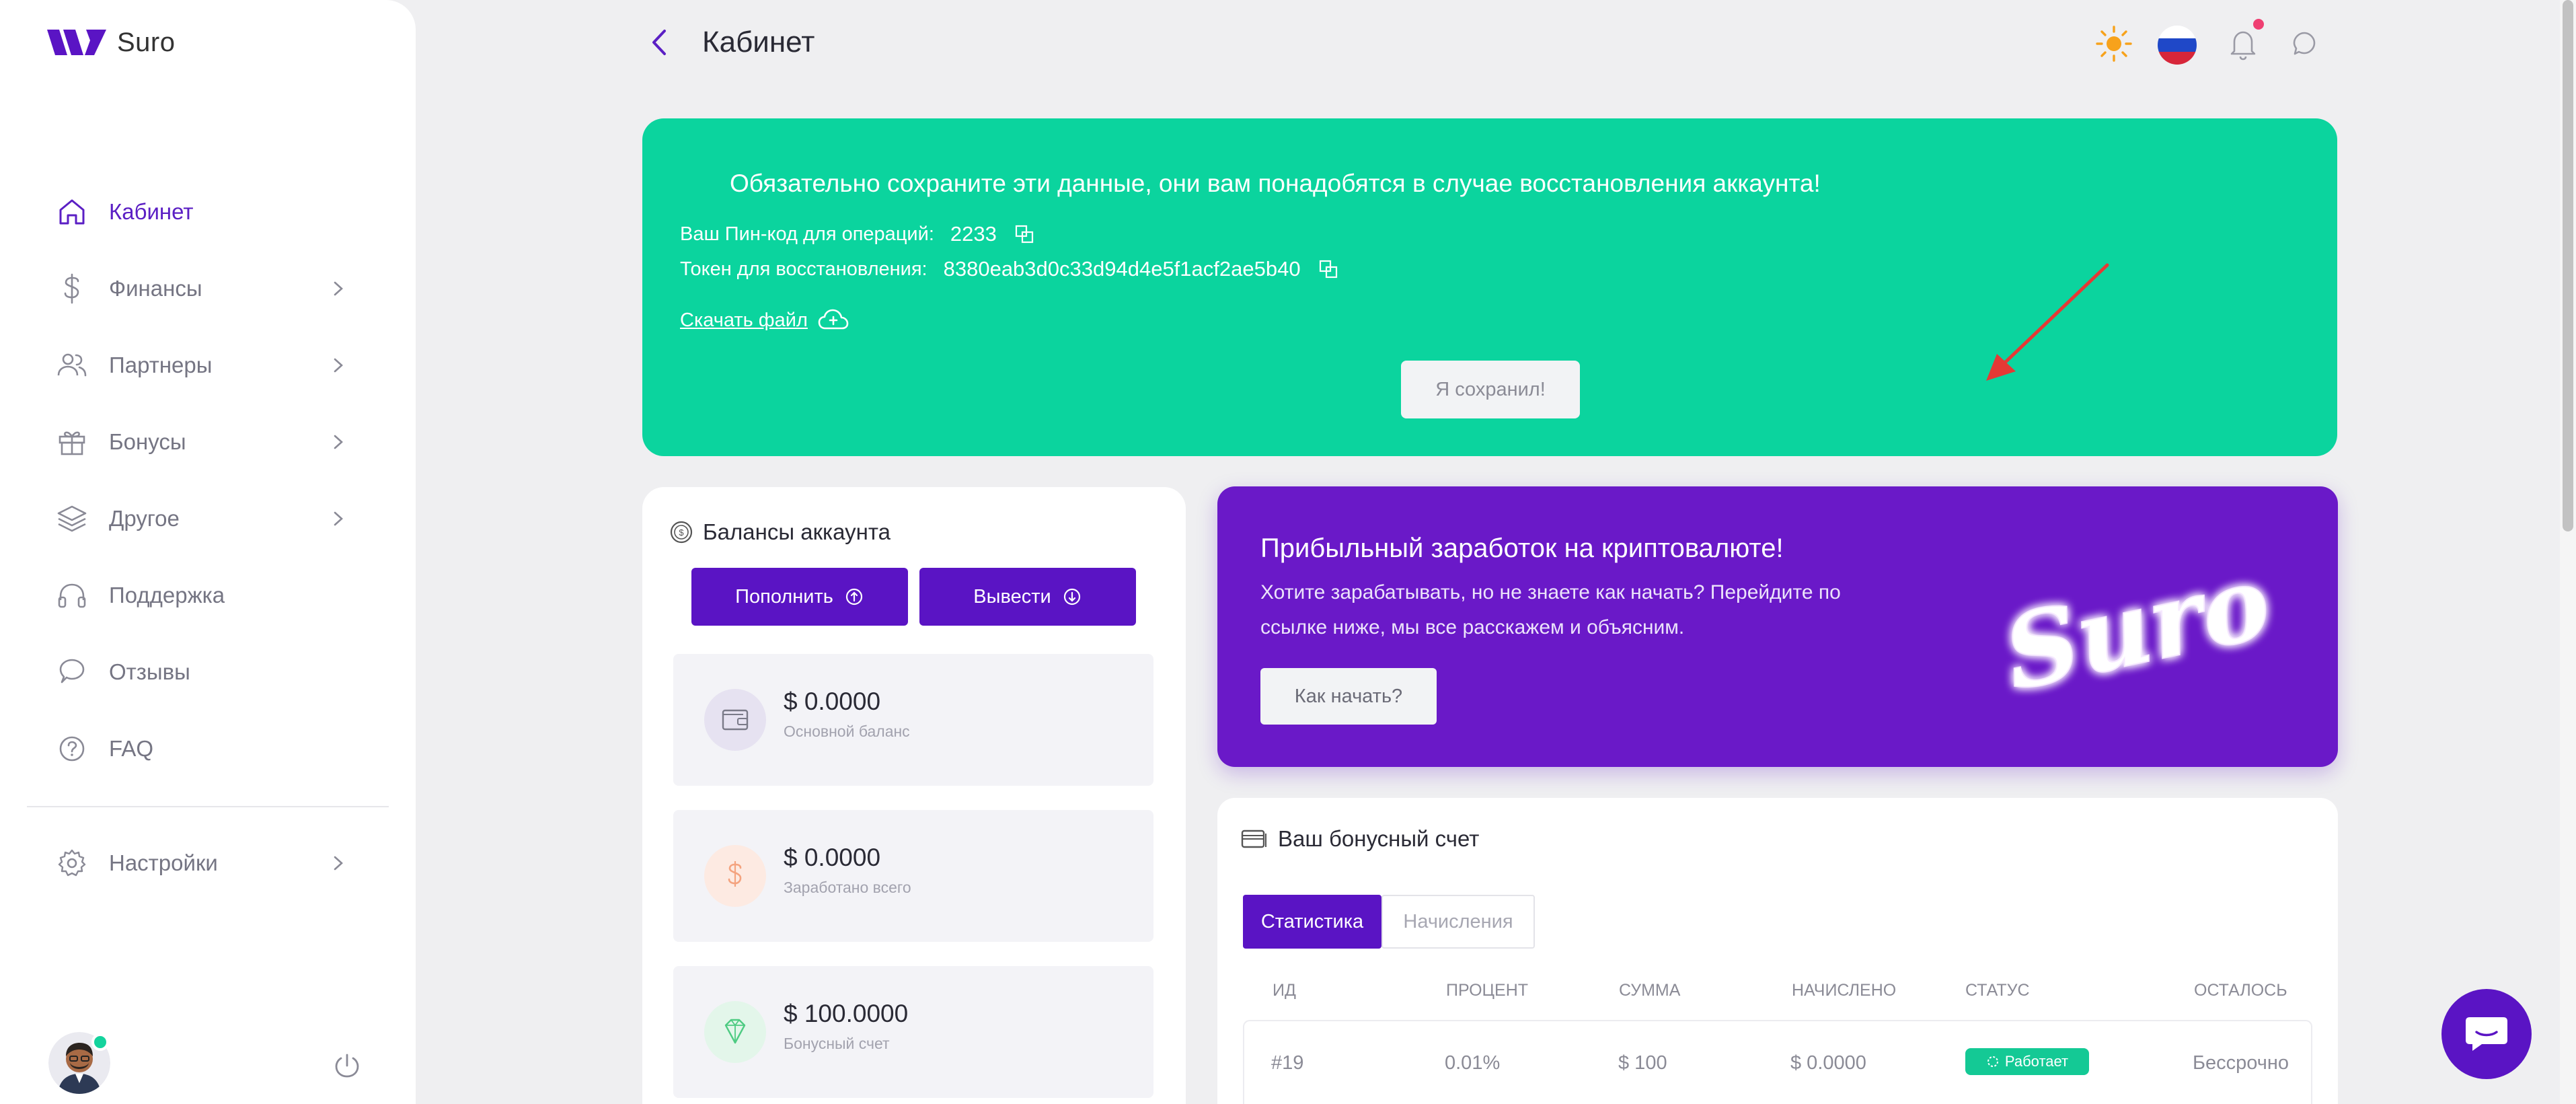  I want to click on language-flag-icon, so click(2177, 45).